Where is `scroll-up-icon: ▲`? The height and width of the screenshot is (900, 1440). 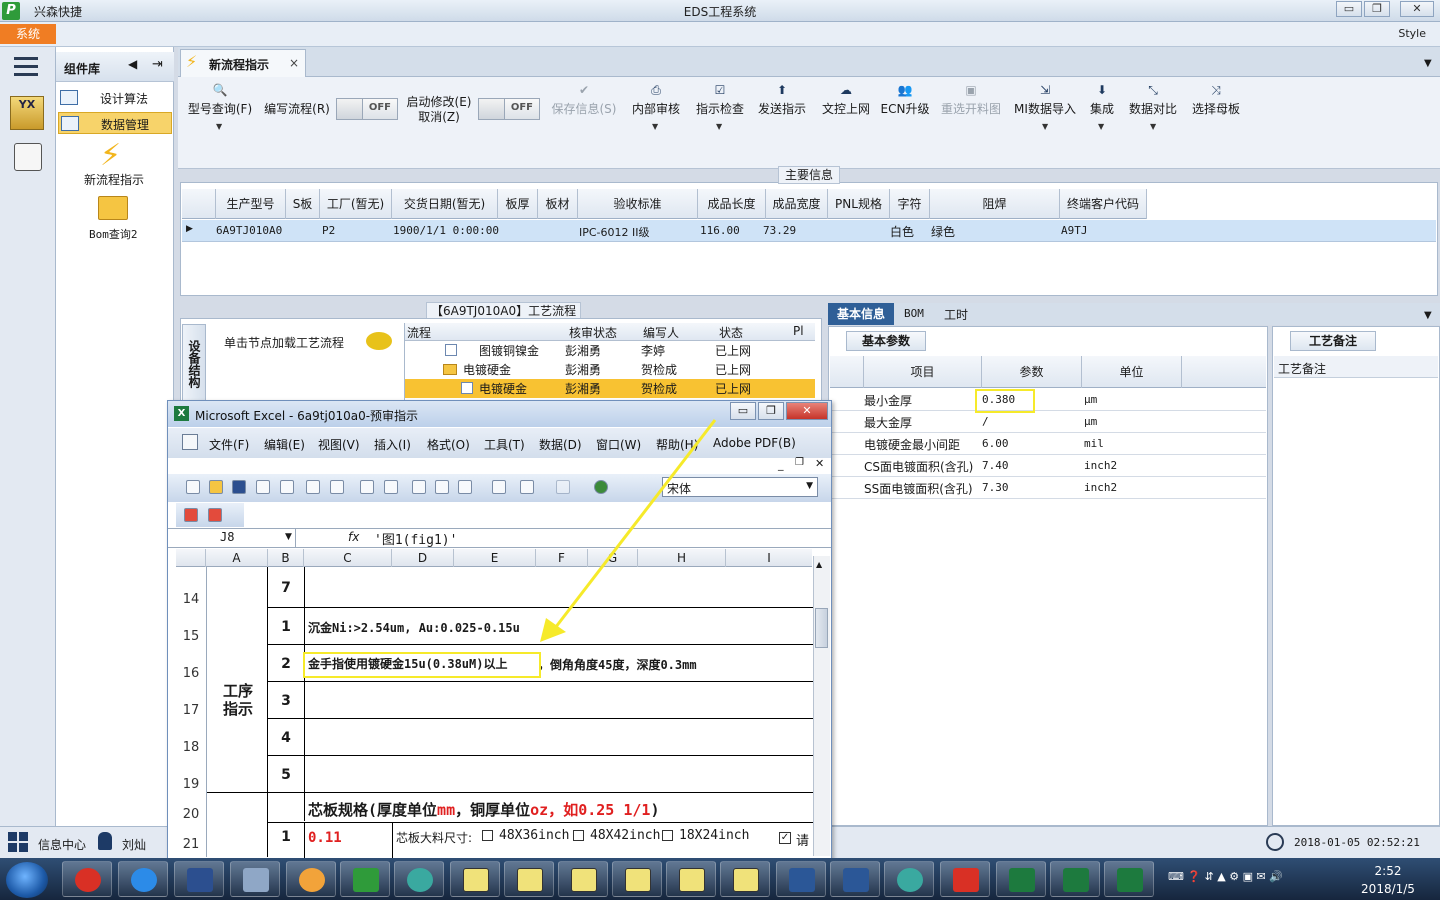 scroll-up-icon: ▲ is located at coordinates (819, 564).